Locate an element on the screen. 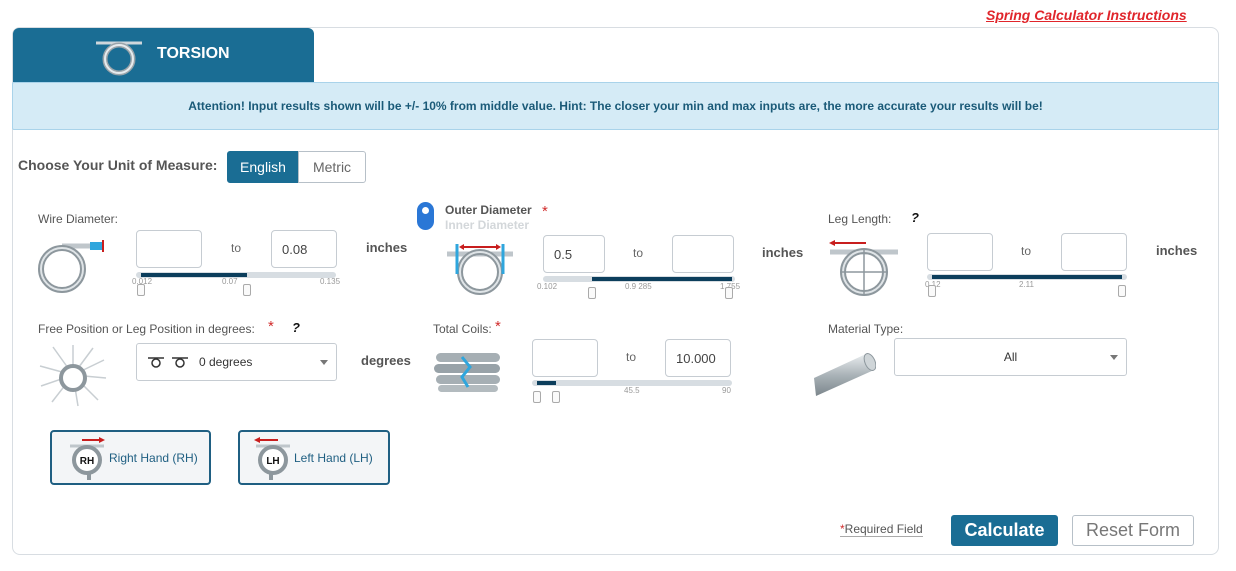  unit-of-measure-label: Choose Your Unit of Measure: is located at coordinates (118, 165).